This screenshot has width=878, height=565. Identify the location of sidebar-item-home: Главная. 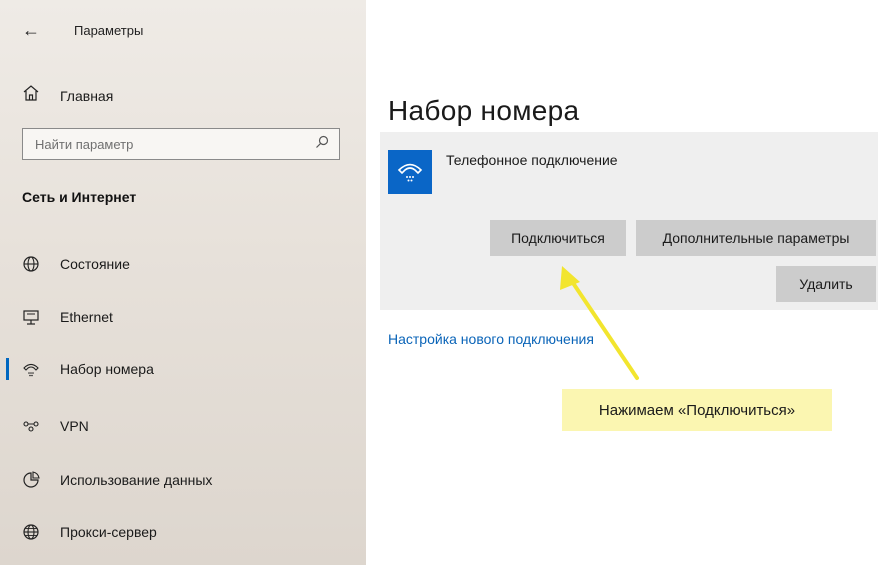
(67, 95).